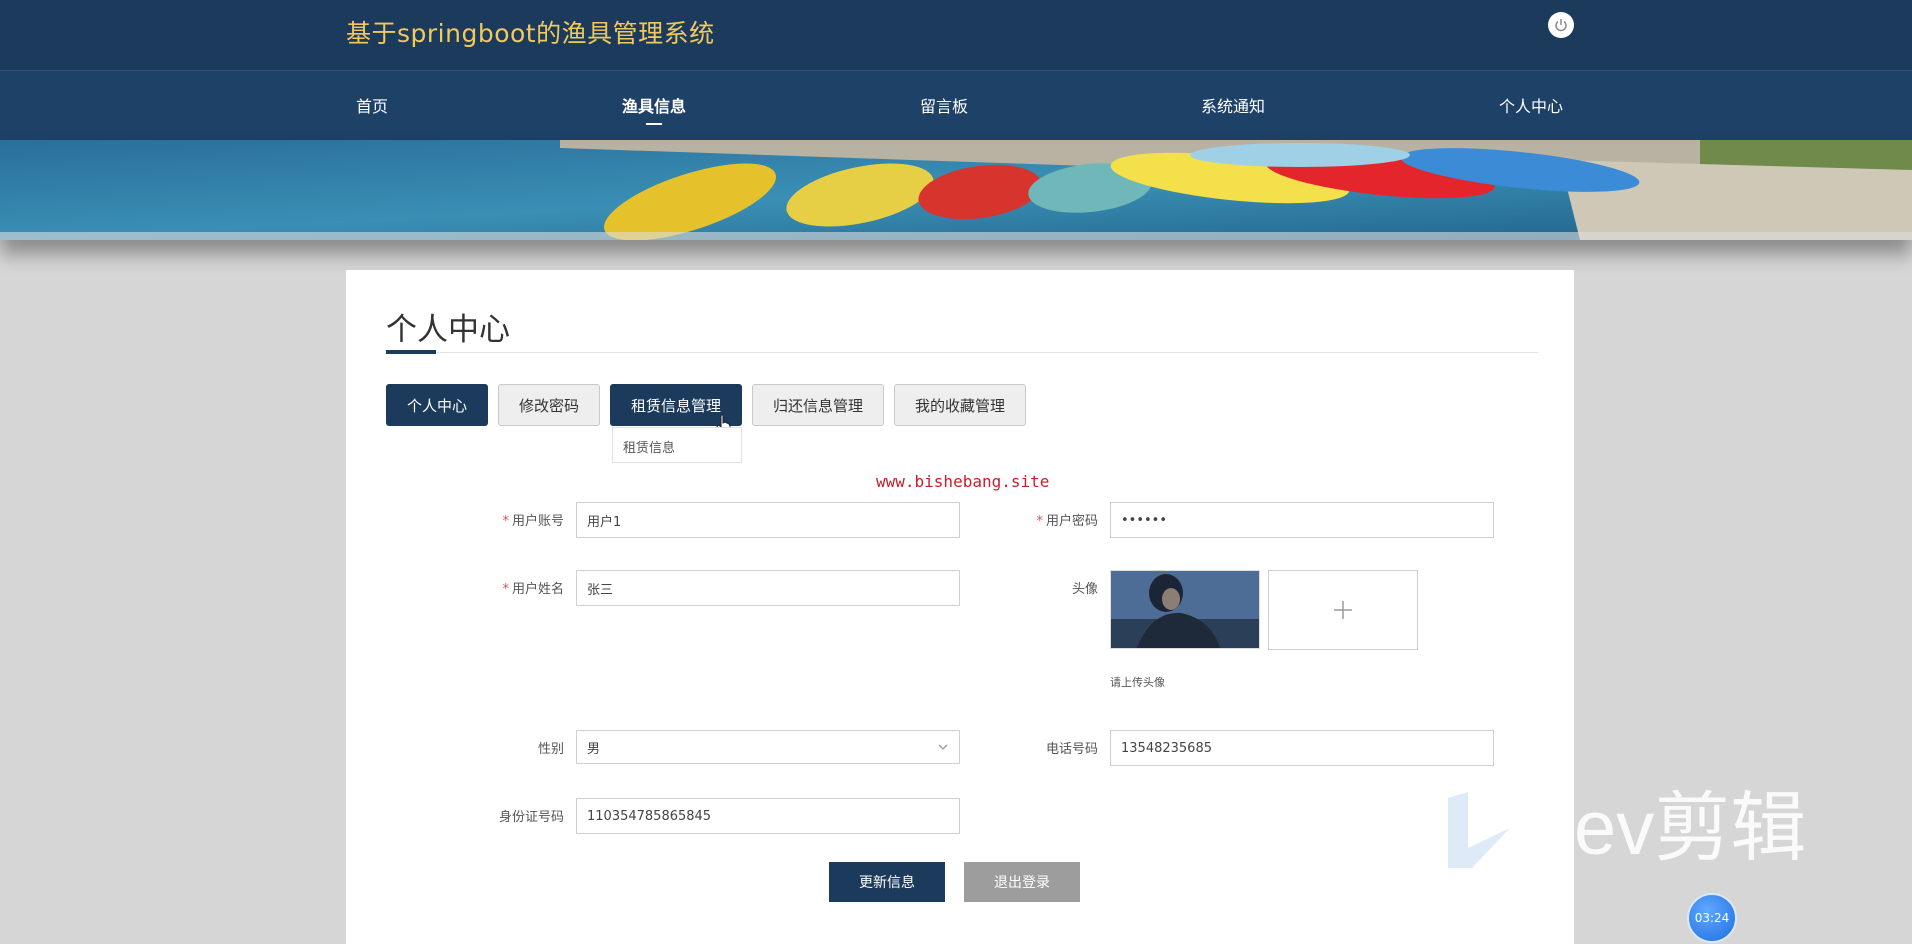 Image resolution: width=1912 pixels, height=944 pixels. What do you see at coordinates (448, 330) in the screenshot?
I see `page-title: 个人中心` at bounding box center [448, 330].